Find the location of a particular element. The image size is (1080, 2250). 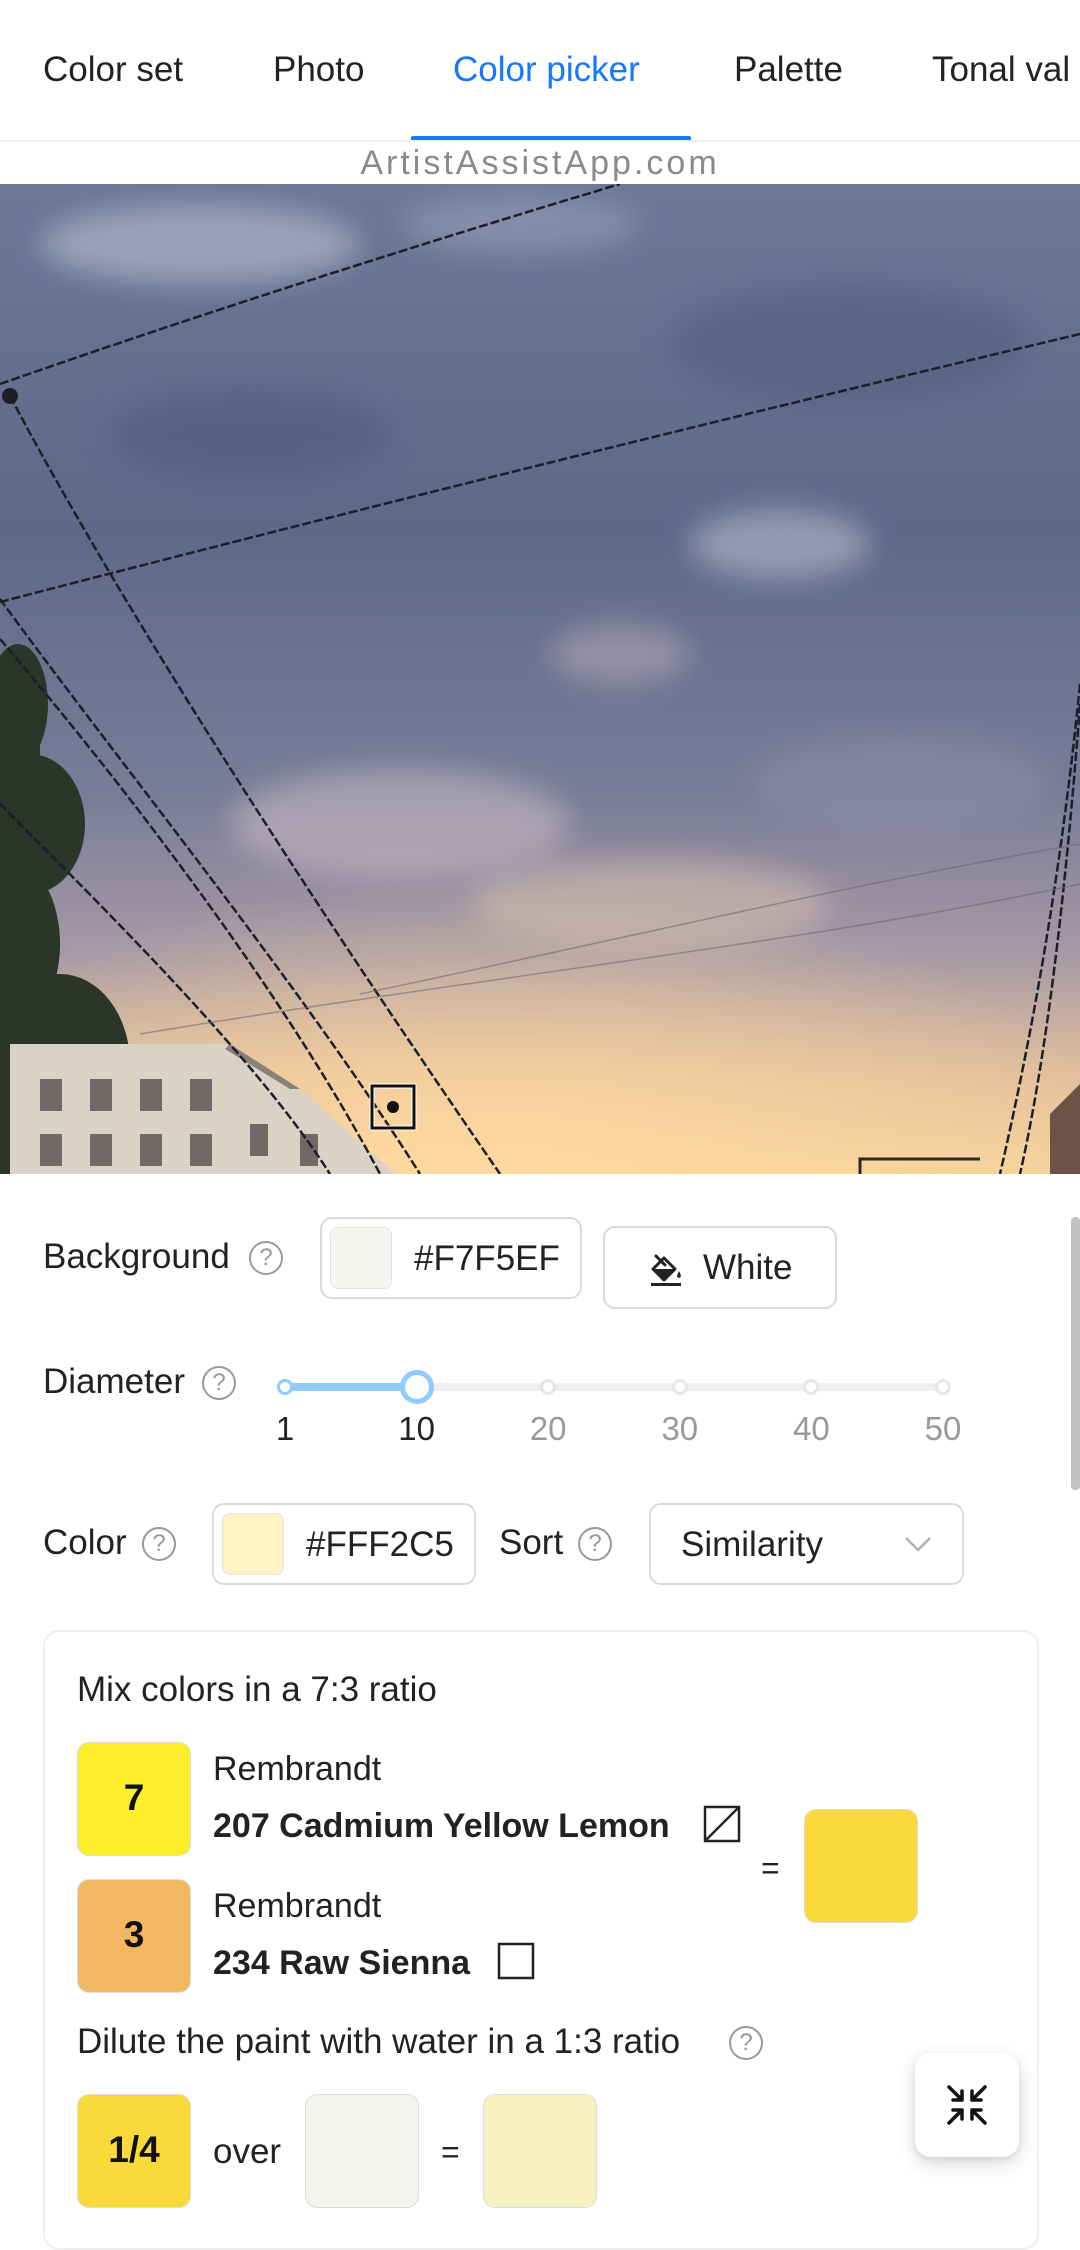

sort-select: Similarity is located at coordinates (806, 1544).